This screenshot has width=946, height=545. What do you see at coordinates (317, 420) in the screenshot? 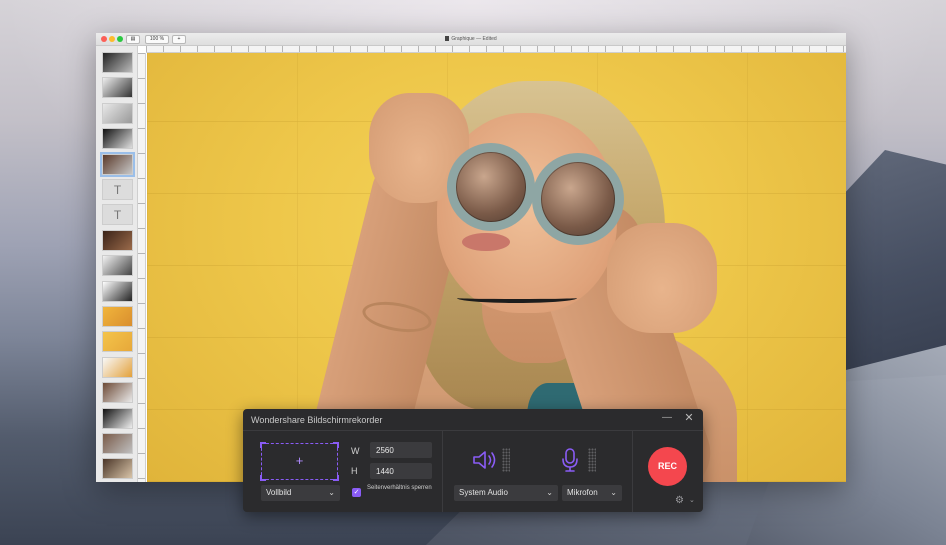
I see `recorder-title: Wondershare Bildschirmrekorder` at bounding box center [317, 420].